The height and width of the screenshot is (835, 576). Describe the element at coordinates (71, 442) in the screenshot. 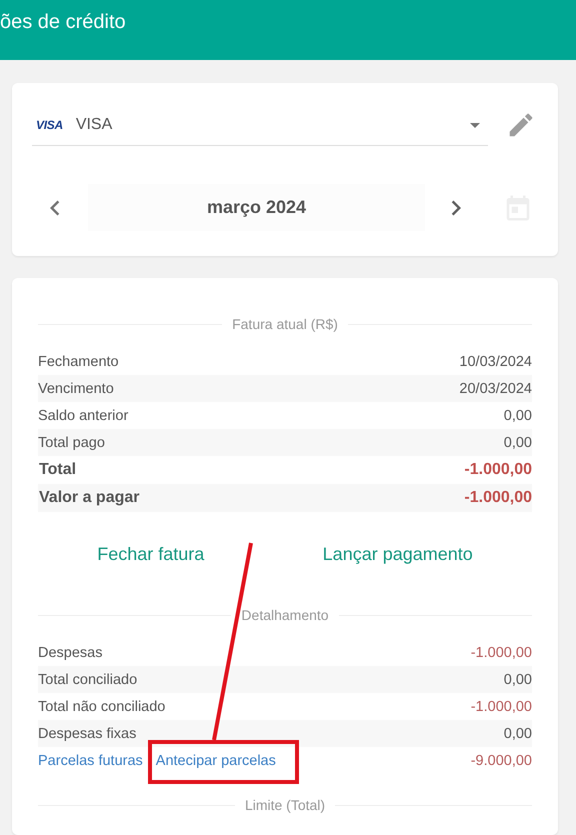

I see `row-label: Total pago` at that location.